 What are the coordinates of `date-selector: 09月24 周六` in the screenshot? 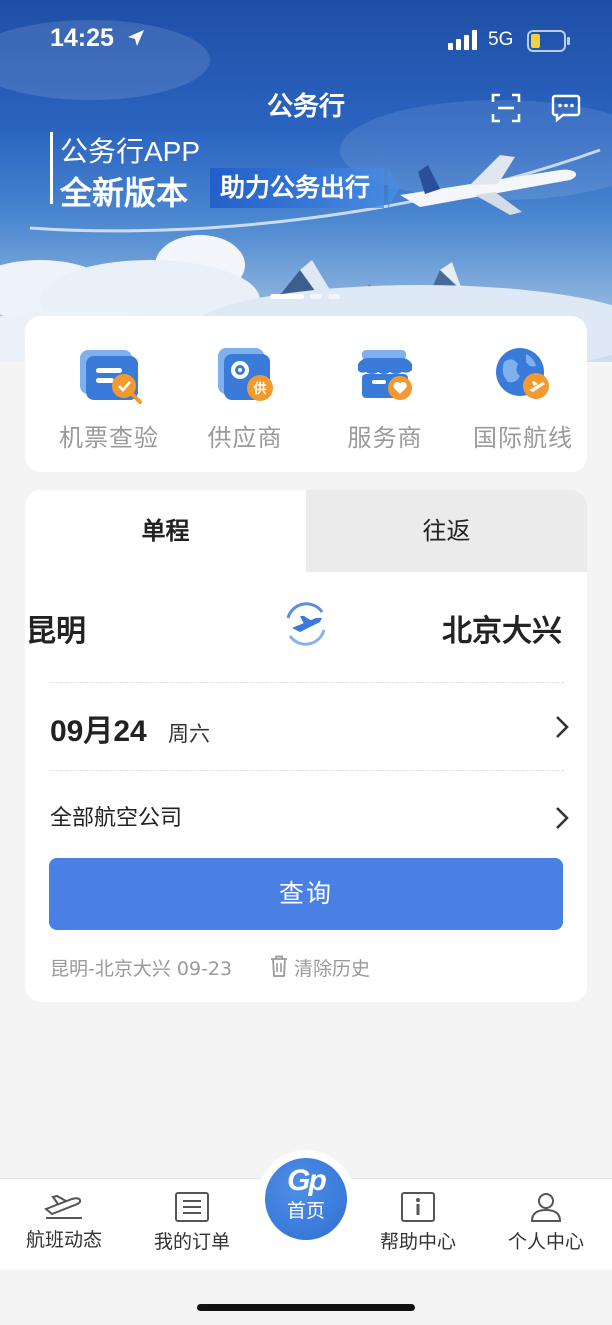 It's located at (310, 728).